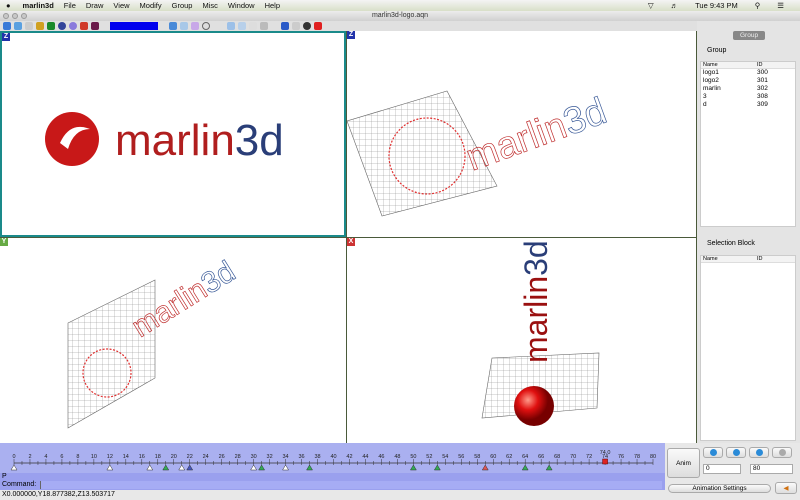 The width and height of the screenshot is (800, 500). What do you see at coordinates (51, 26) in the screenshot?
I see `cube-icon` at bounding box center [51, 26].